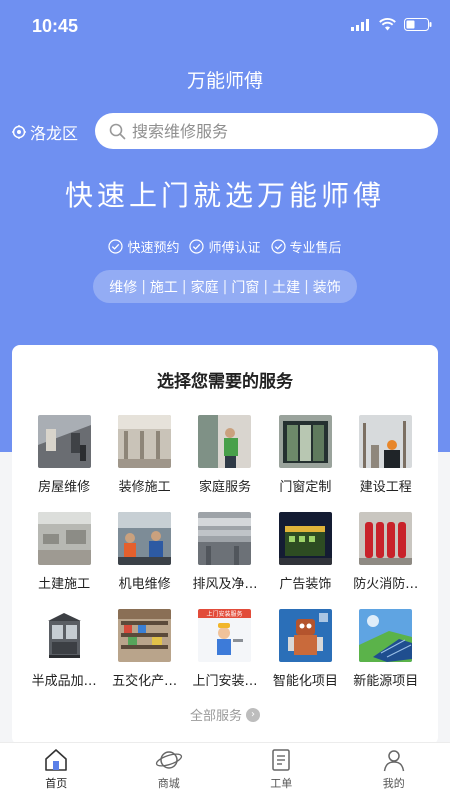  What do you see at coordinates (117, 131) in the screenshot?
I see `search-icon` at bounding box center [117, 131].